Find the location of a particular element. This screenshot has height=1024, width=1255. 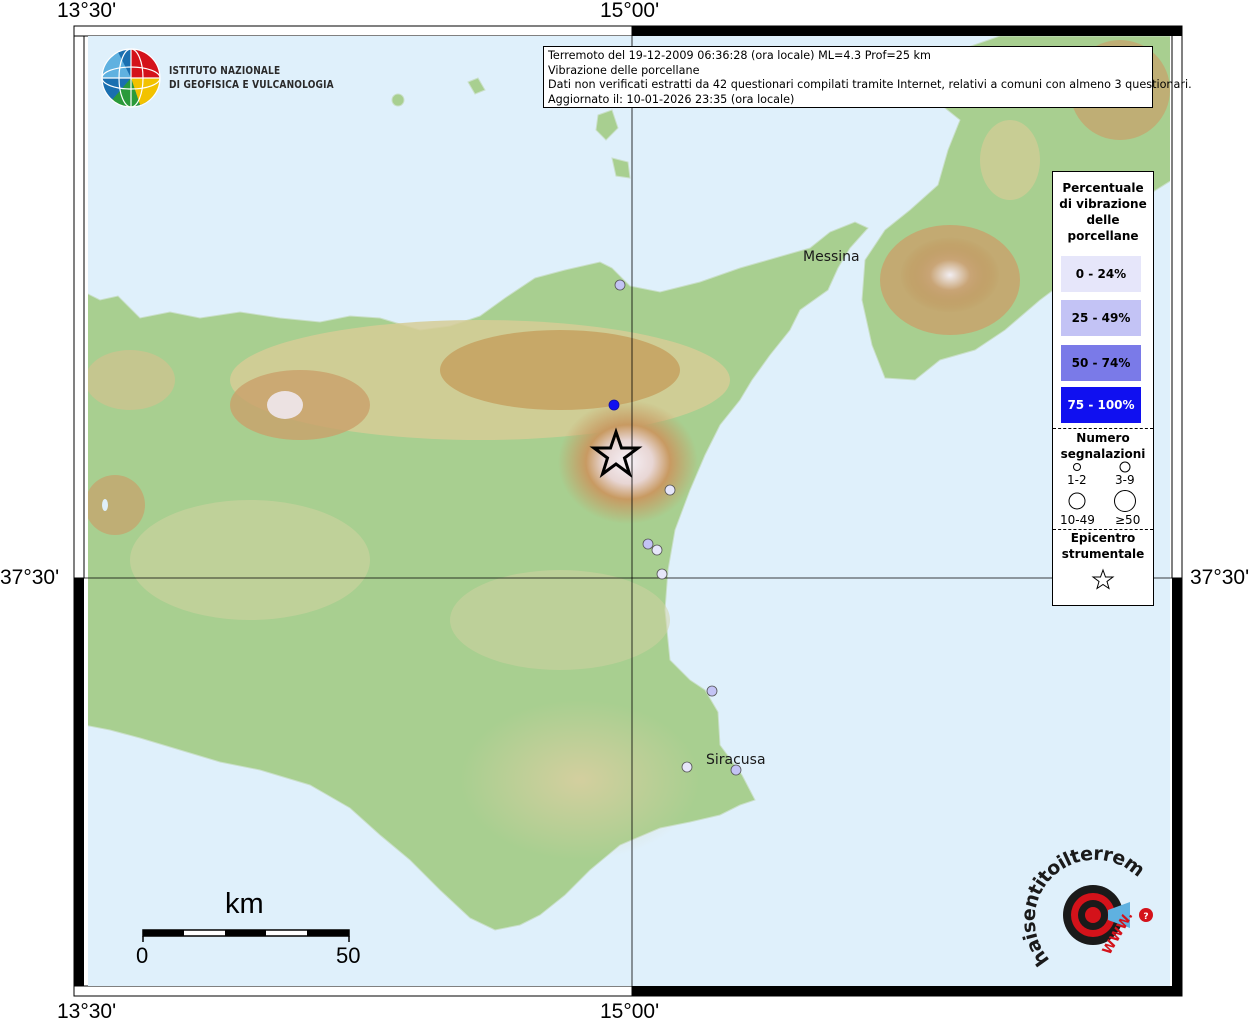

lon-label-bottom-left: 13°30' is located at coordinates (87, 1011).